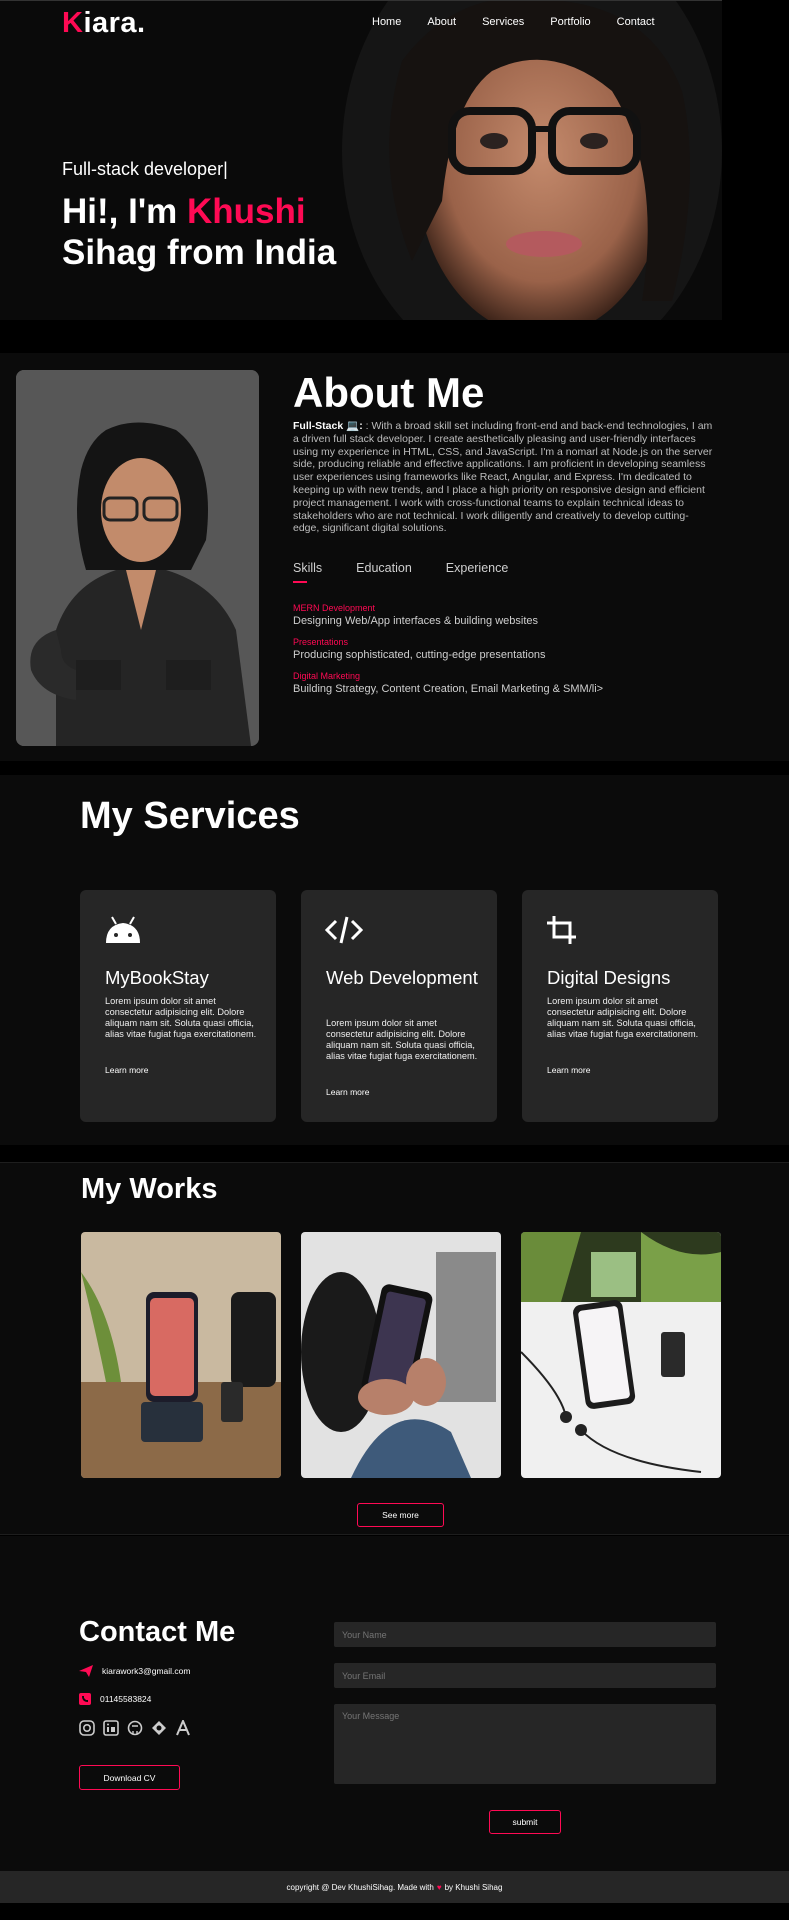 This screenshot has height=1920, width=789. Describe the element at coordinates (85, 1699) in the screenshot. I see `phone-icon` at that location.